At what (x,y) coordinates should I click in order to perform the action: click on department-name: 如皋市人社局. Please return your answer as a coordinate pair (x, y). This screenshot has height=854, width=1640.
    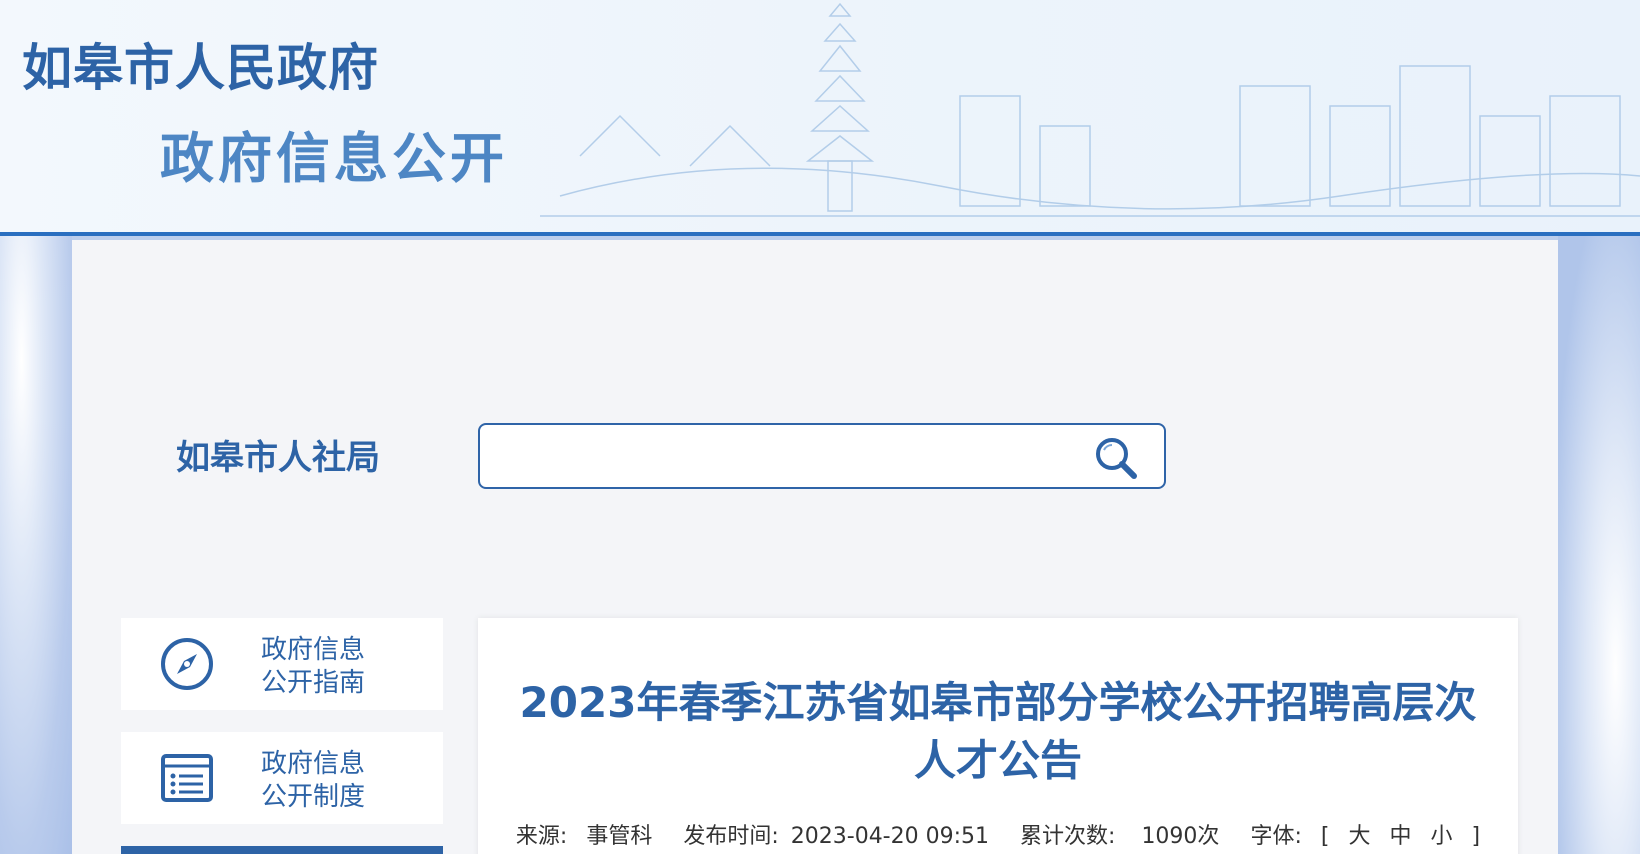
    Looking at the image, I should click on (278, 458).